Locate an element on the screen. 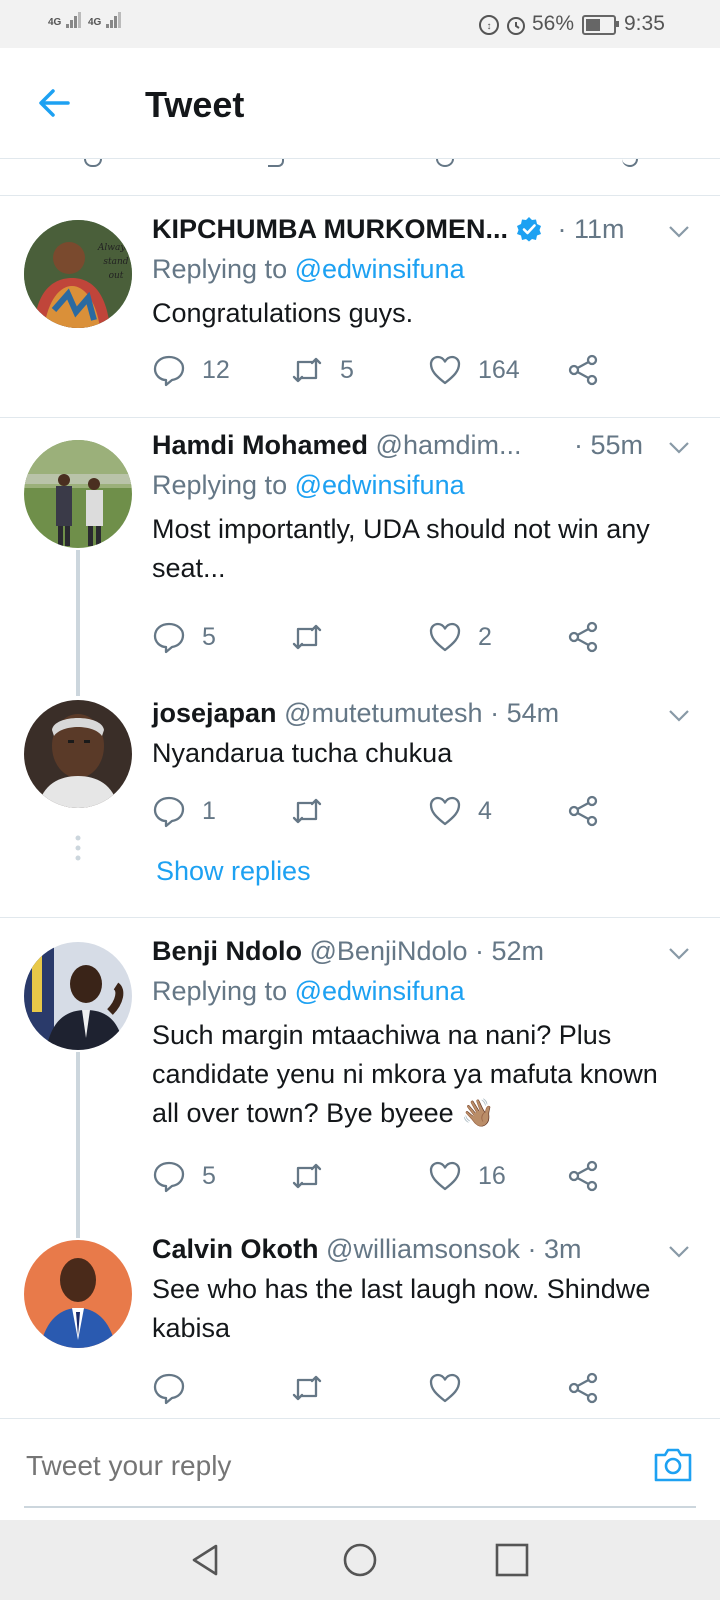 The height and width of the screenshot is (1600, 720). like-button is located at coordinates (445, 1388).